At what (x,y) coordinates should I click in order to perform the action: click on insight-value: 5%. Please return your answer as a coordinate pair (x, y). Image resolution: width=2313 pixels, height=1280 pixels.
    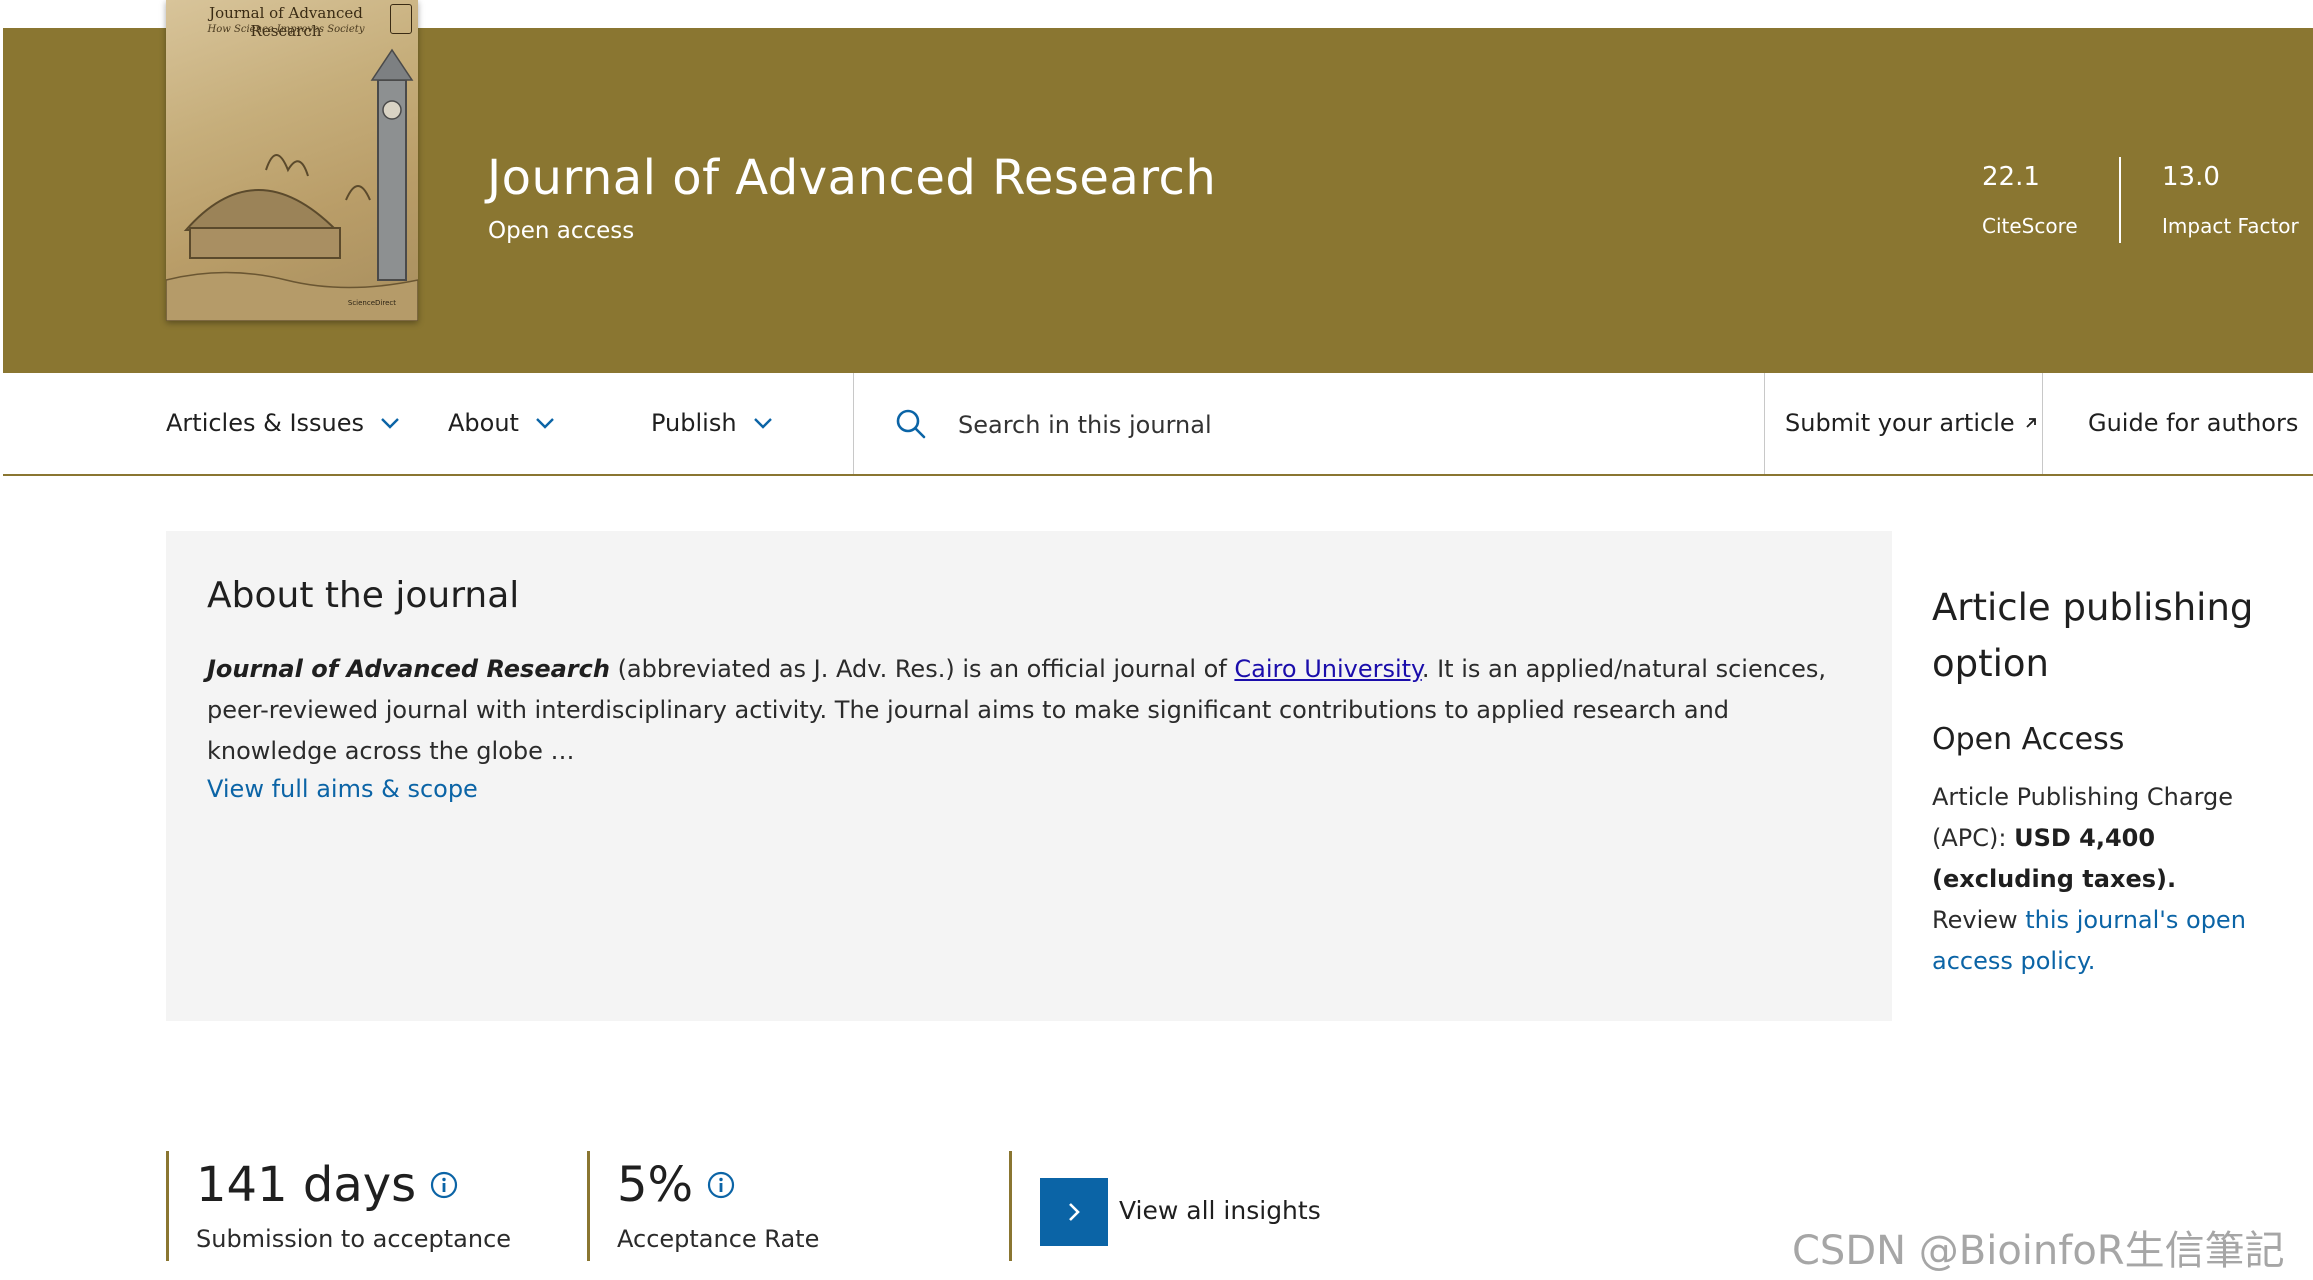
    Looking at the image, I should click on (655, 1185).